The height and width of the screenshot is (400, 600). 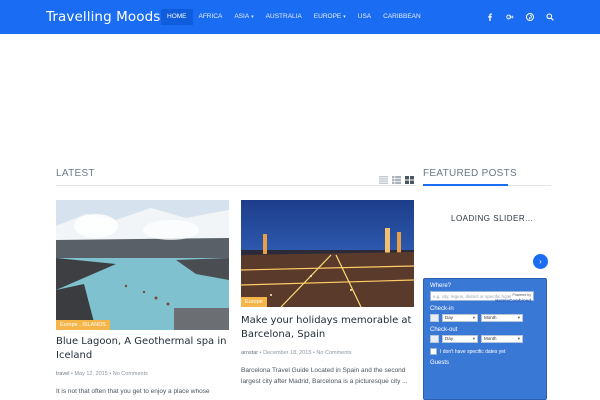 What do you see at coordinates (520, 17) in the screenshot?
I see `social-links` at bounding box center [520, 17].